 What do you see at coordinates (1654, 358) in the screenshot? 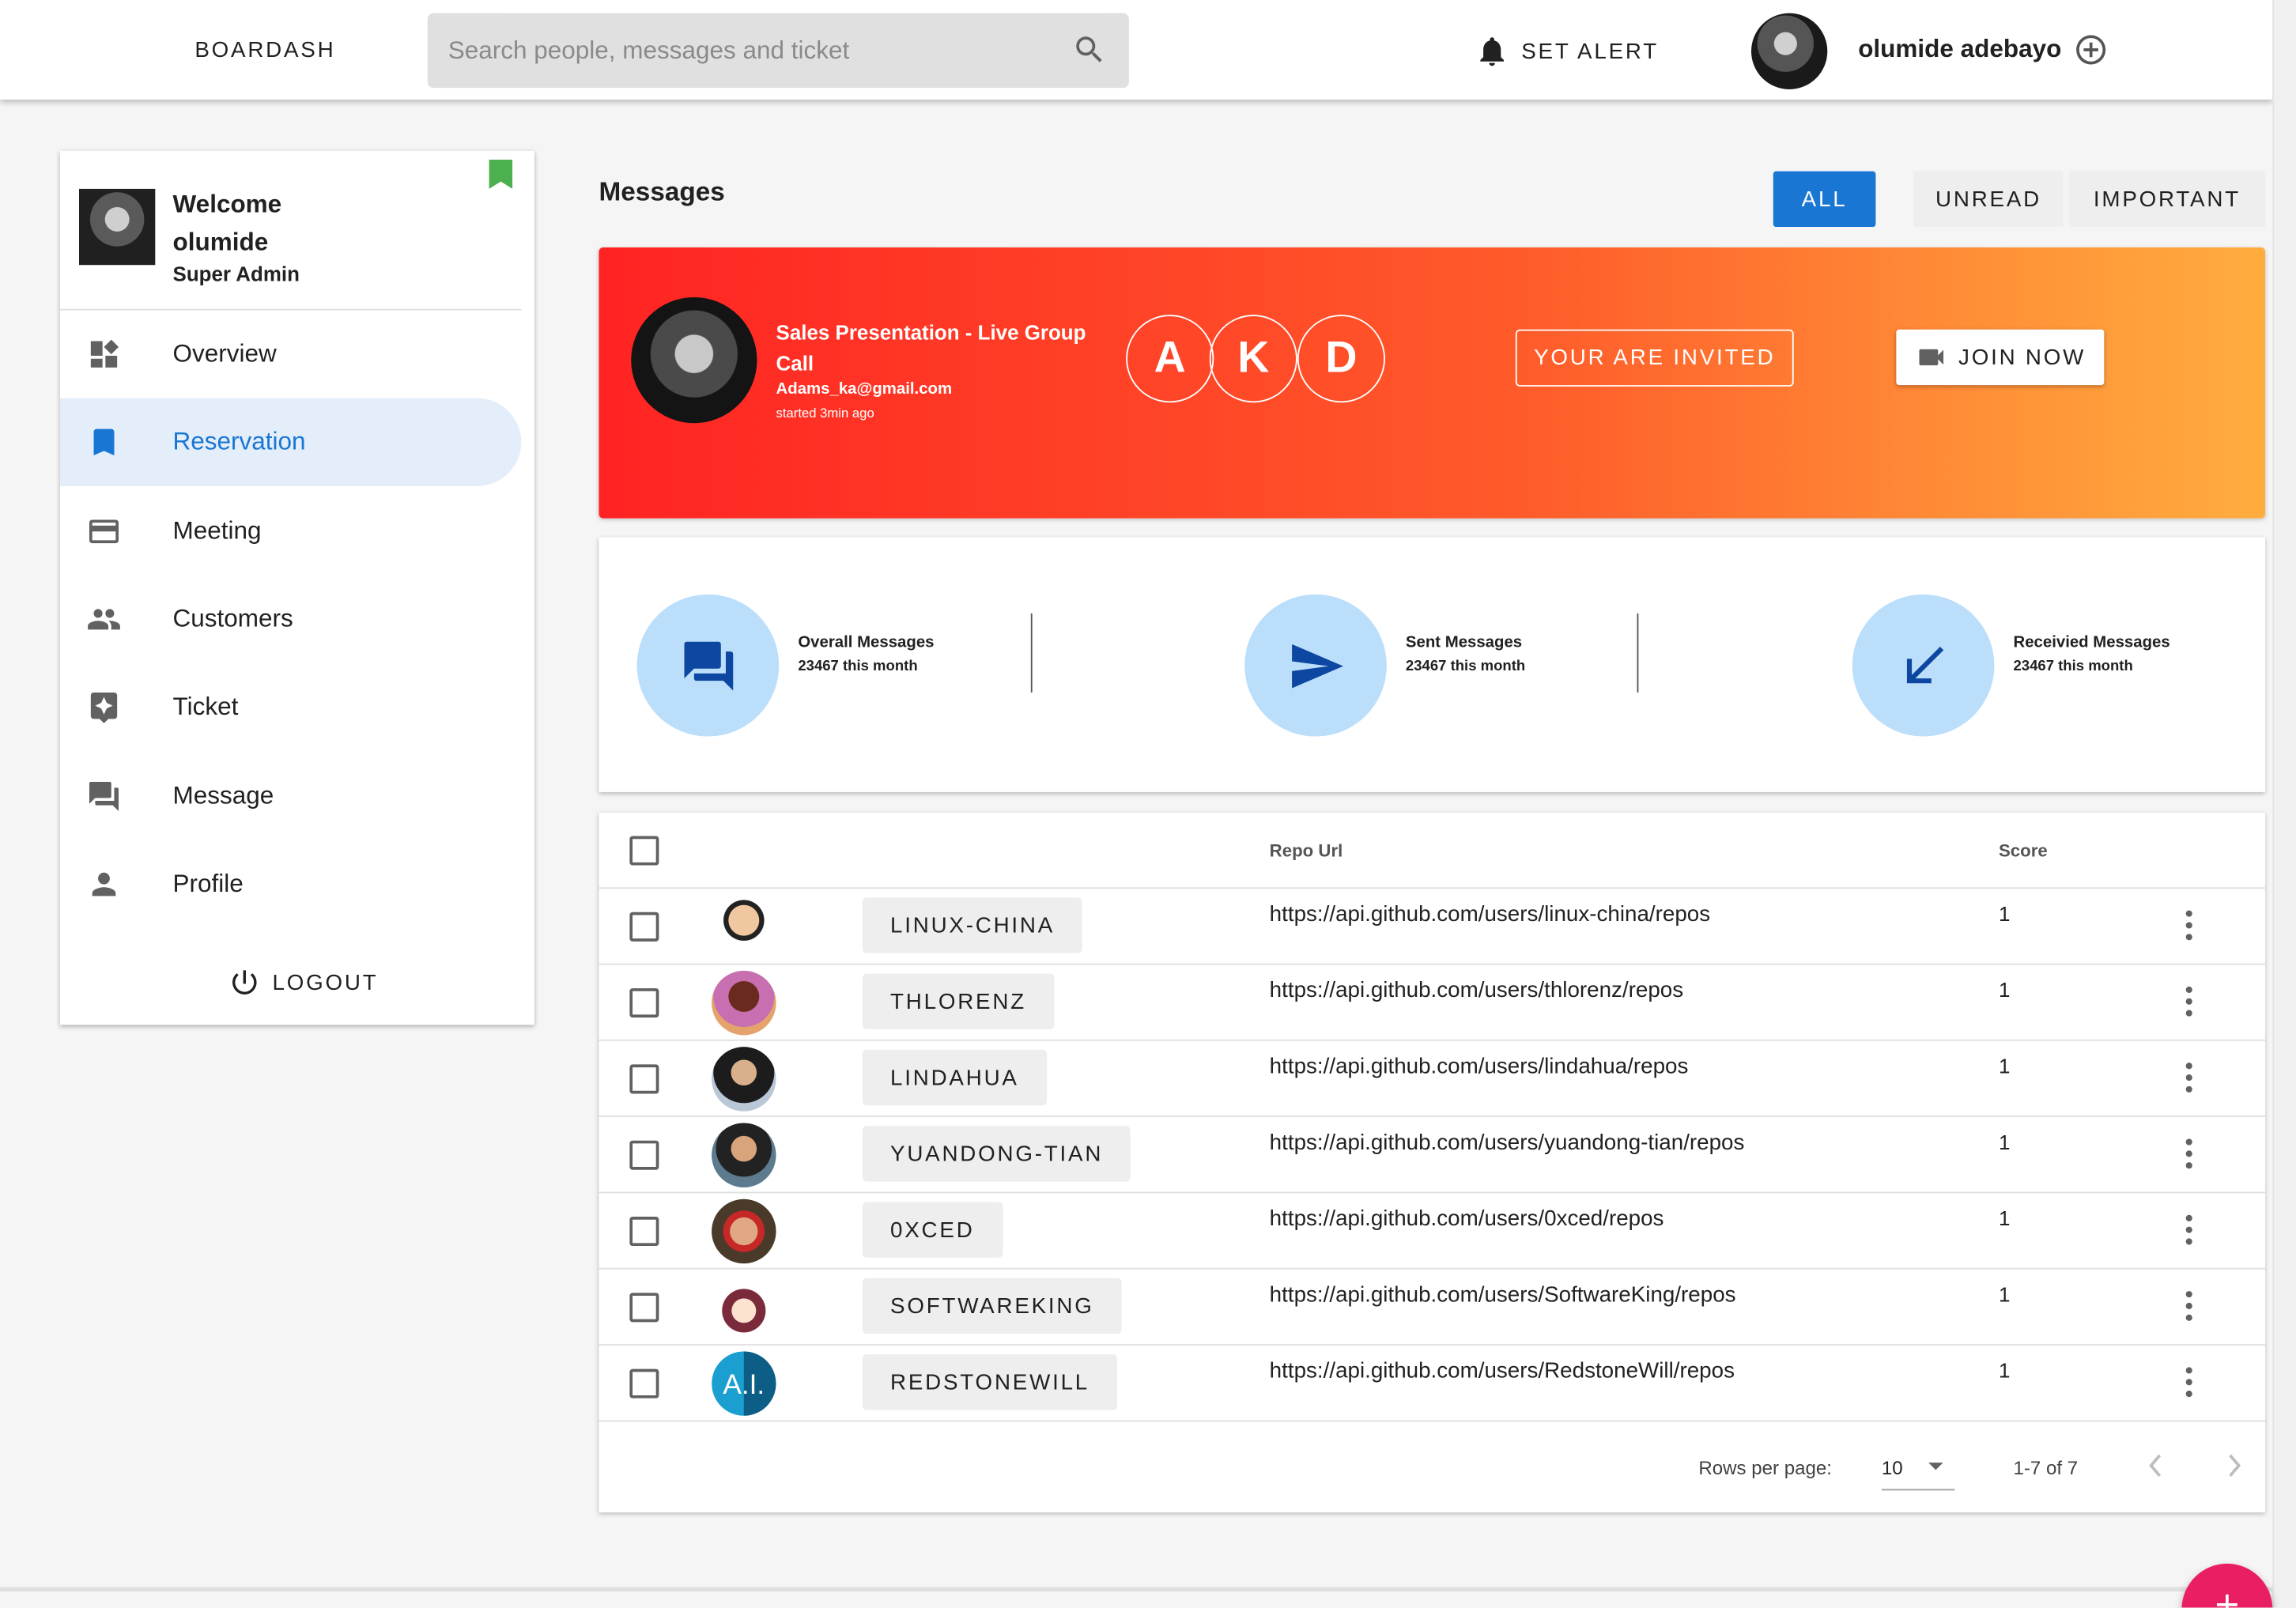
I see `invited-button: YOUR ARE INVITED` at bounding box center [1654, 358].